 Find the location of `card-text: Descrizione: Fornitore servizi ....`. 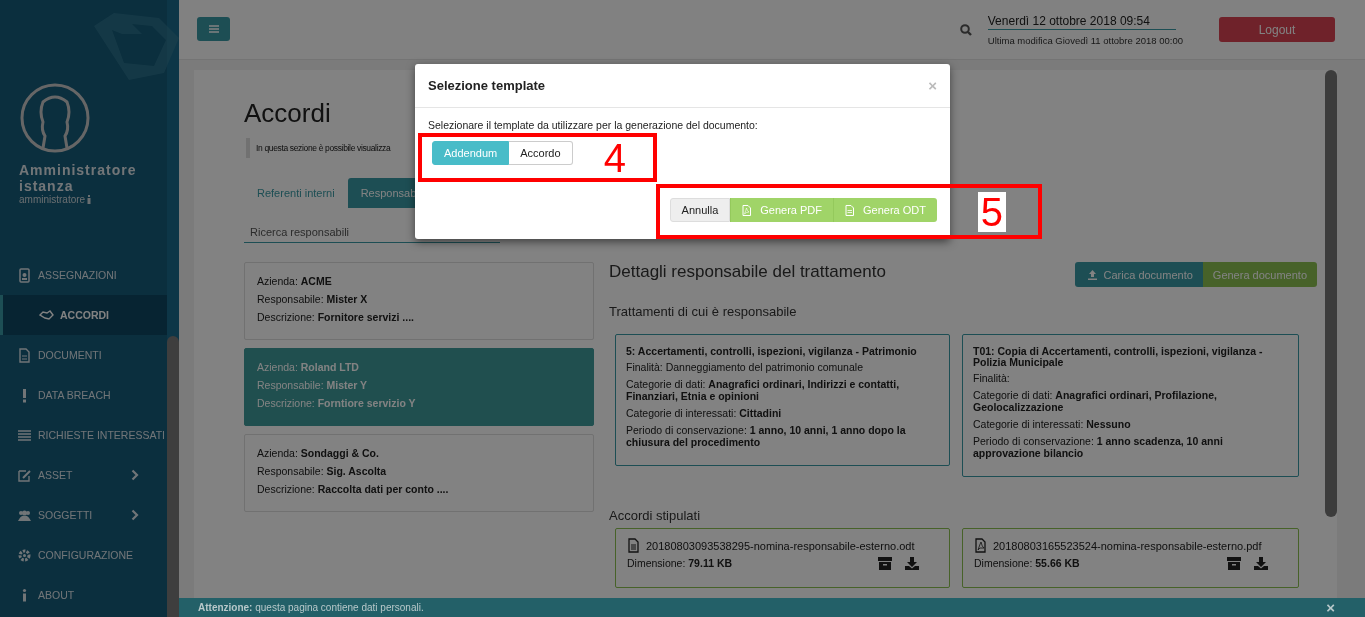

card-text: Descrizione: Fornitore servizi .... is located at coordinates (336, 317).